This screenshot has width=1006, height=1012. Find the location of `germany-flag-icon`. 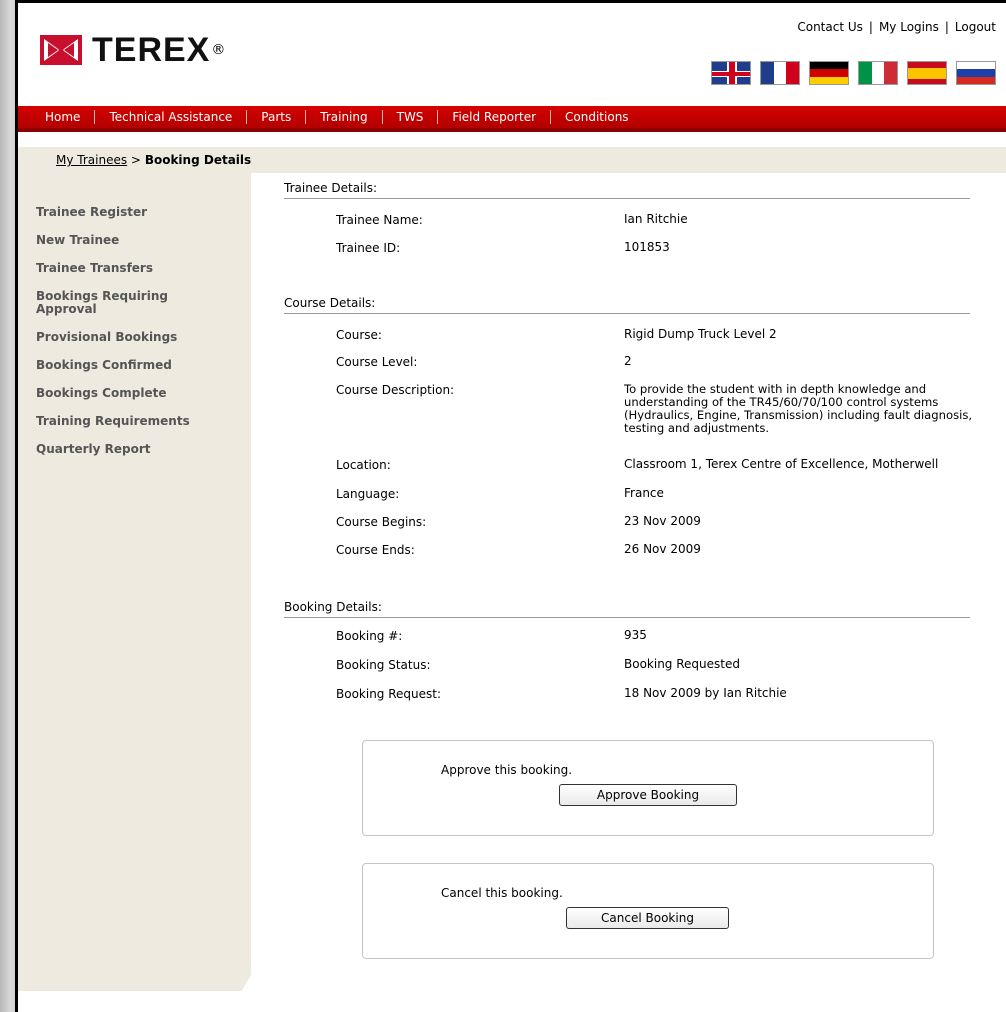

germany-flag-icon is located at coordinates (829, 73).